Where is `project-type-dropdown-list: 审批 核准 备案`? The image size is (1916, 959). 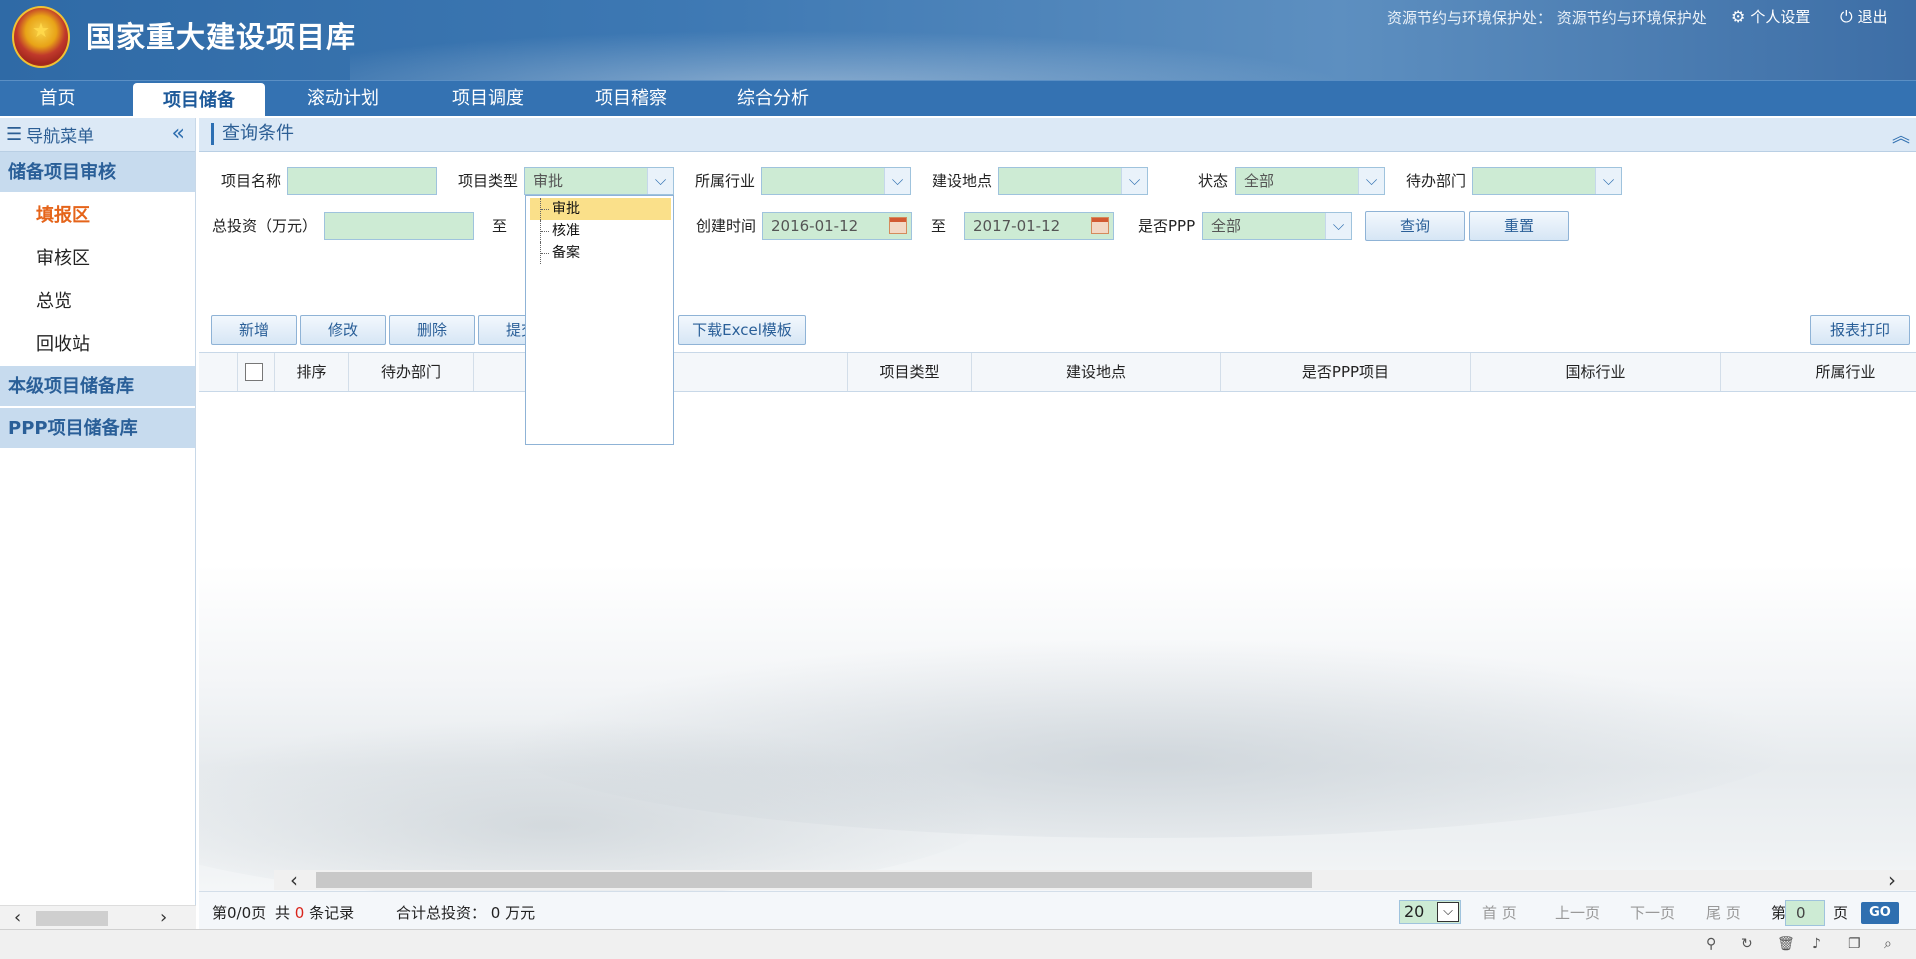 project-type-dropdown-list: 审批 核准 备案 is located at coordinates (599, 320).